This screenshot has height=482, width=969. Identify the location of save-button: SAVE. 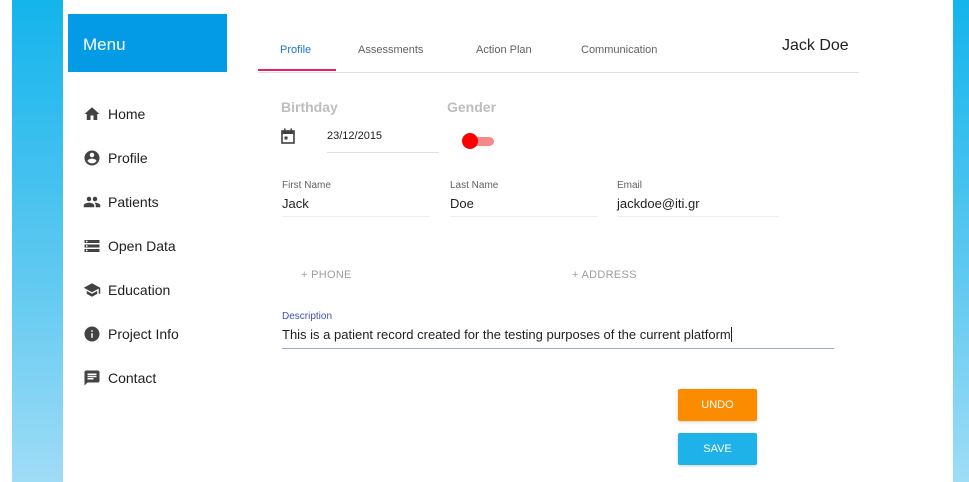
(717, 449).